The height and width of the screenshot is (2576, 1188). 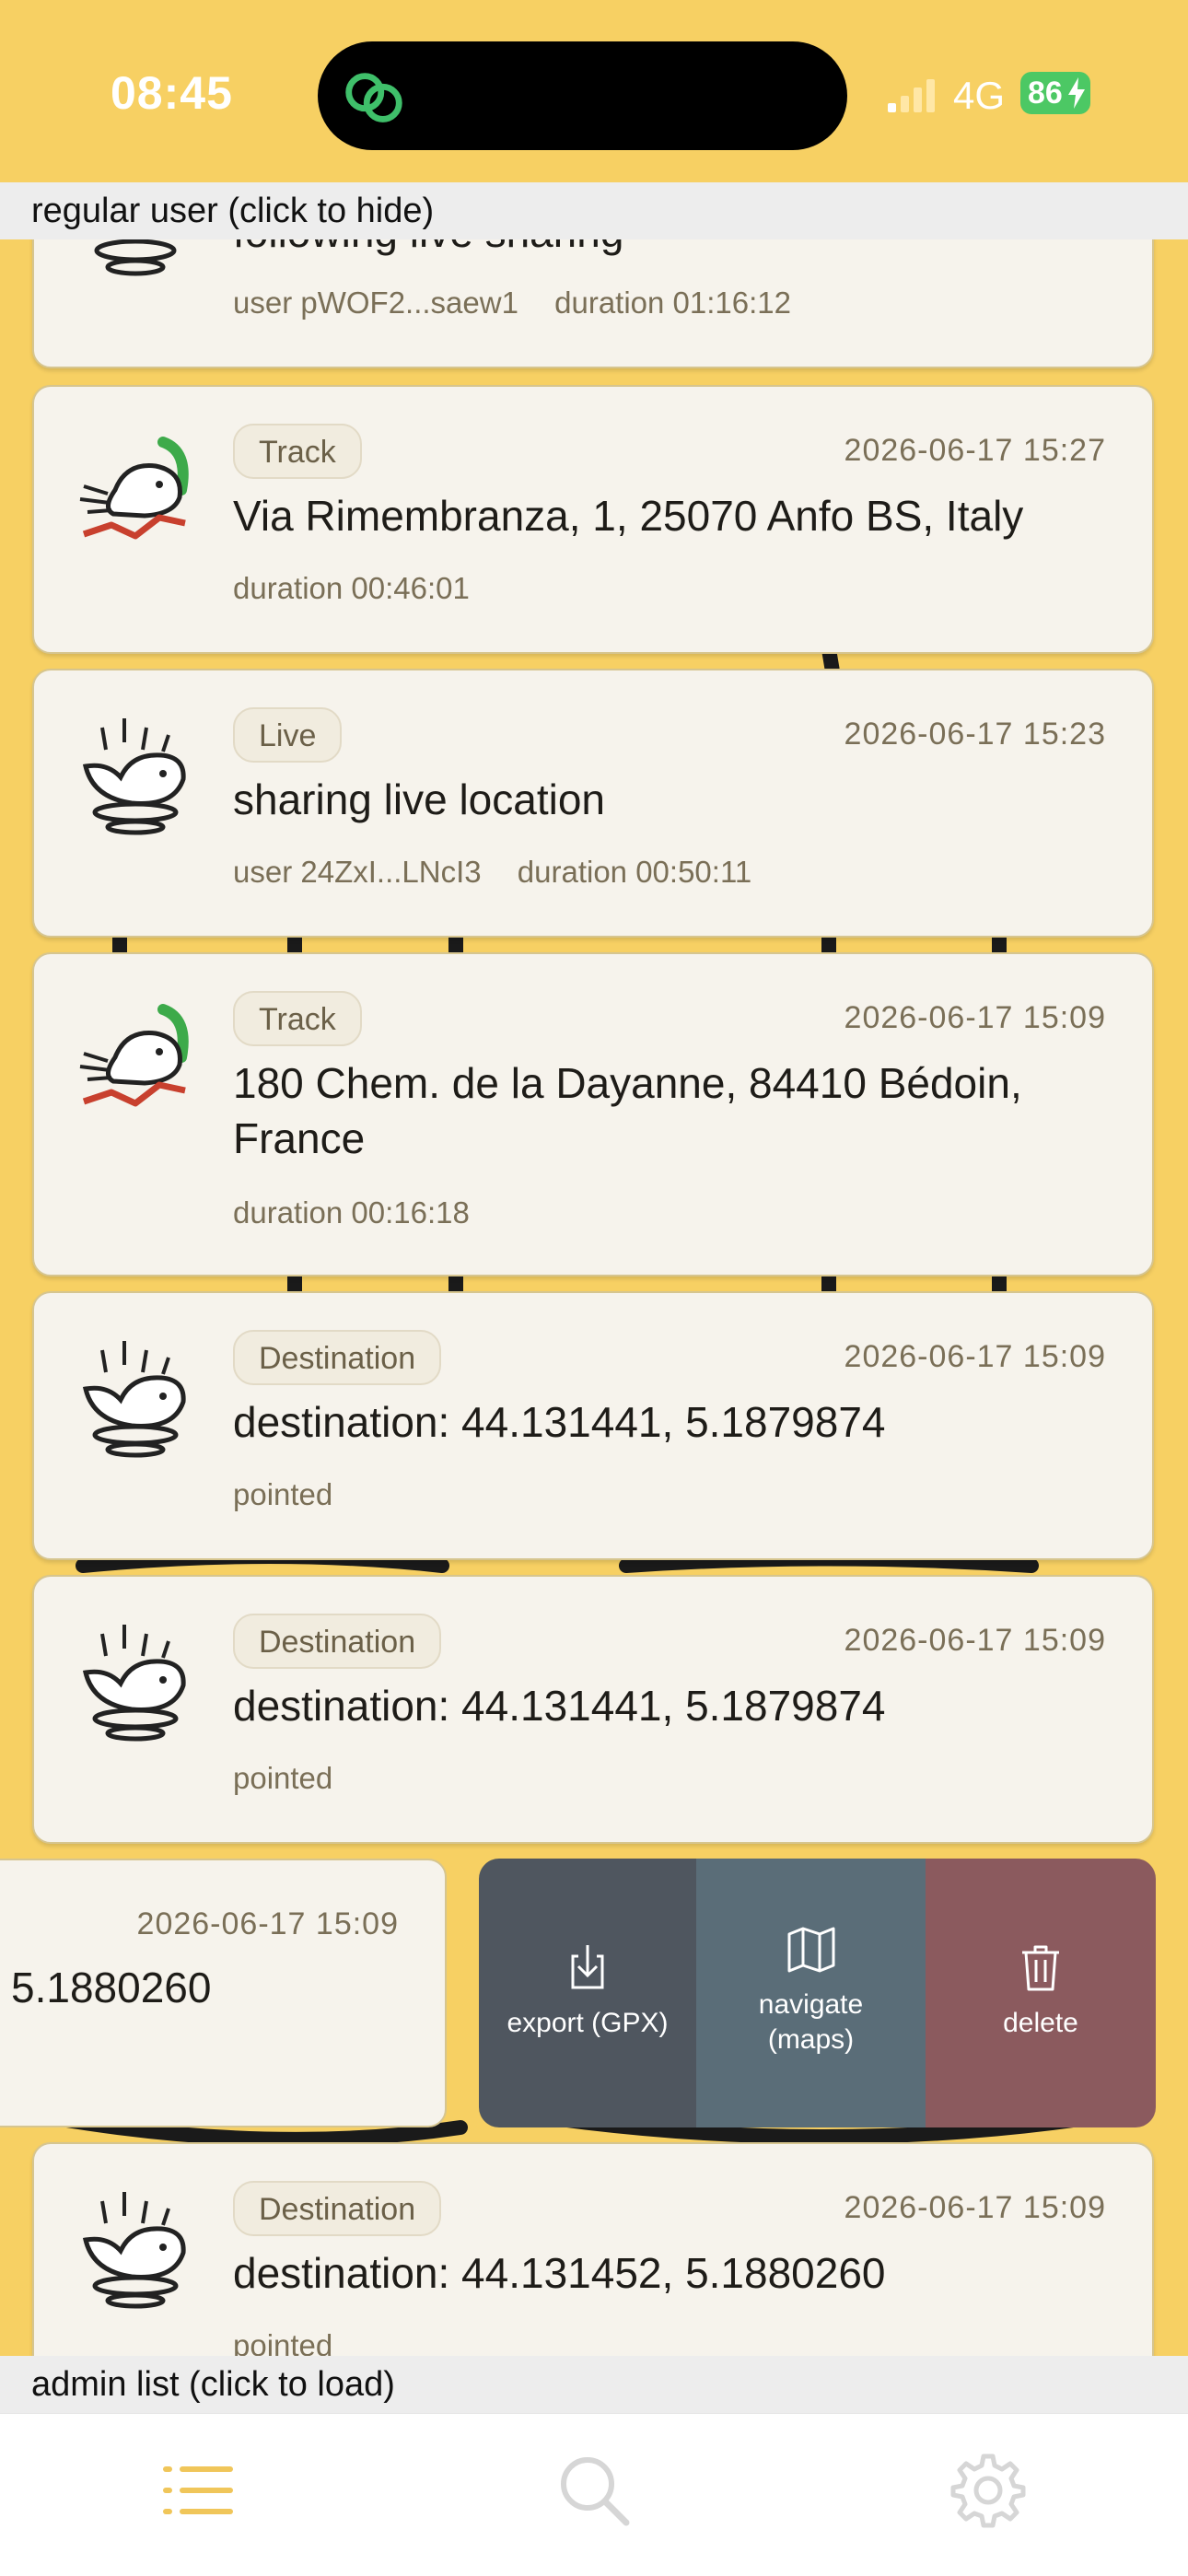 I want to click on item-date: 2026-06-17 15:27, so click(x=975, y=450).